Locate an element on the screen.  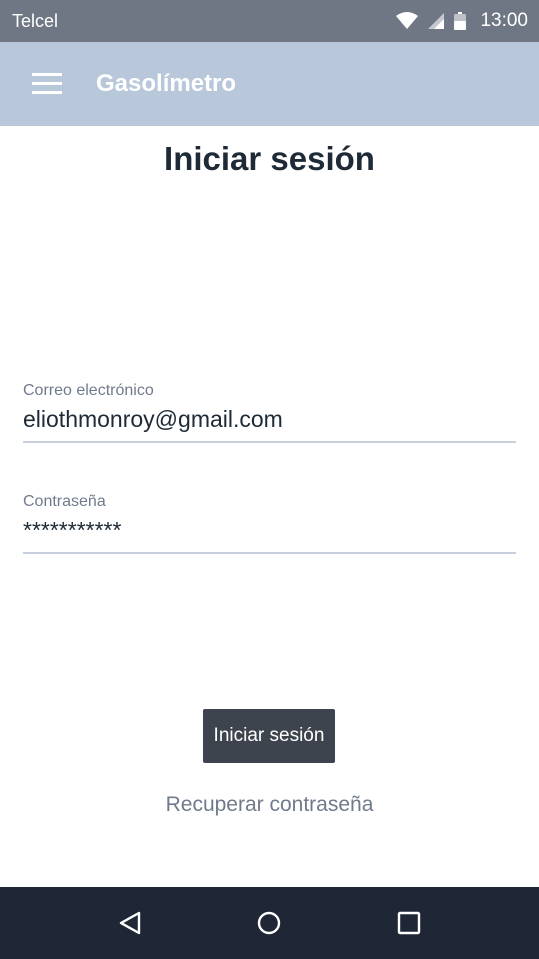
app-title: Gasolímetro is located at coordinates (166, 83).